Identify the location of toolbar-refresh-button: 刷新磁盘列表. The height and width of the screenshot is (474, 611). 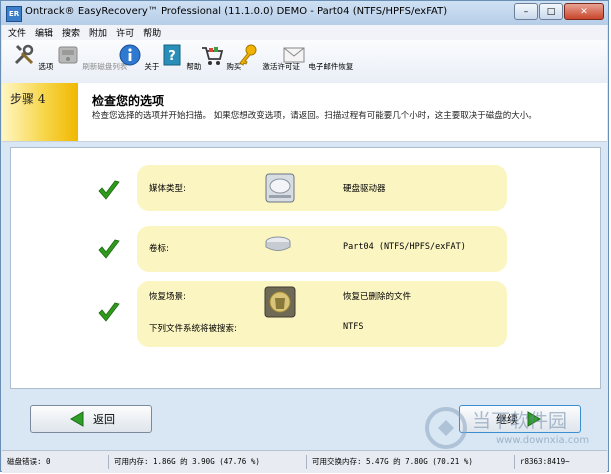
(91, 57).